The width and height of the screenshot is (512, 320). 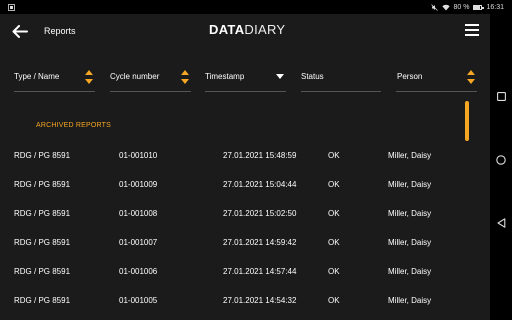 What do you see at coordinates (436, 80) in the screenshot?
I see `column-header-person: Person` at bounding box center [436, 80].